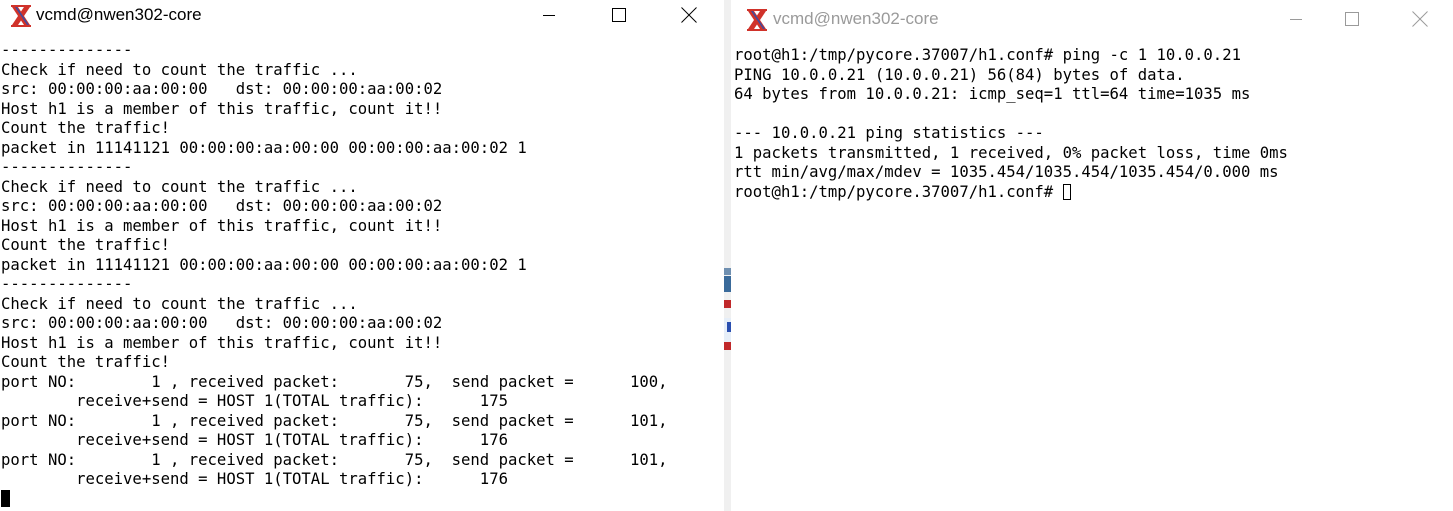  Describe the element at coordinates (362, 15) in the screenshot. I see `left-window-titlebar: vcmd@nwen302-core` at that location.